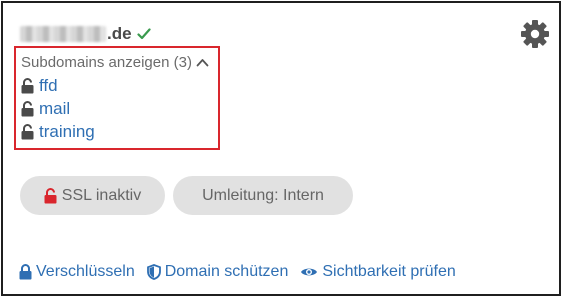 The image size is (566, 301). Describe the element at coordinates (25, 272) in the screenshot. I see `lock-icon` at that location.